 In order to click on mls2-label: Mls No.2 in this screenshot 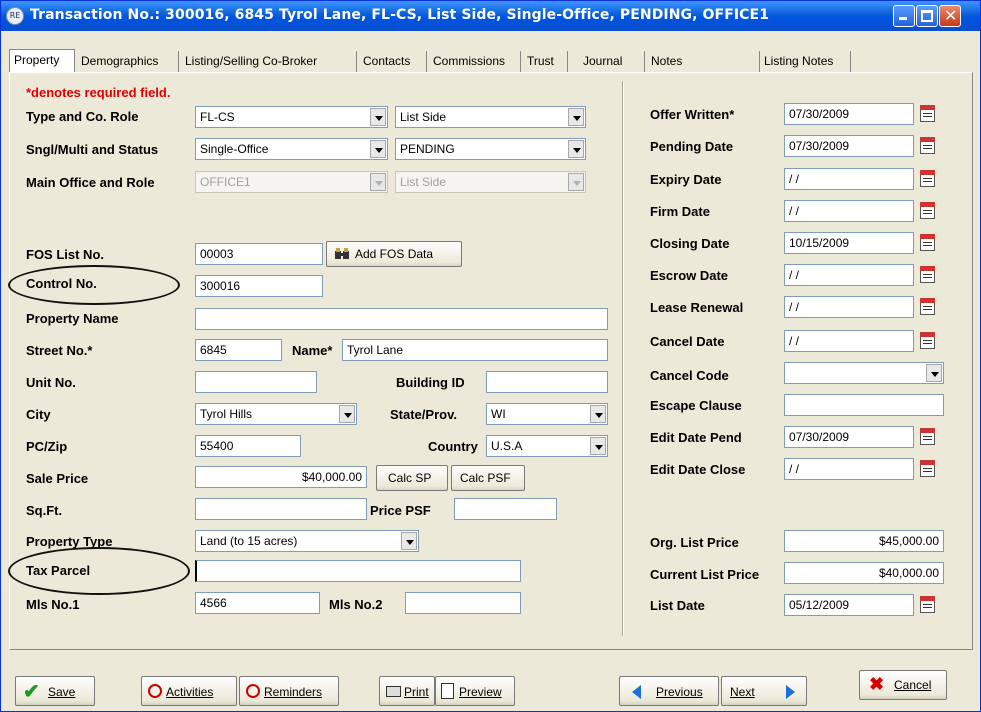, I will do `click(356, 604)`.